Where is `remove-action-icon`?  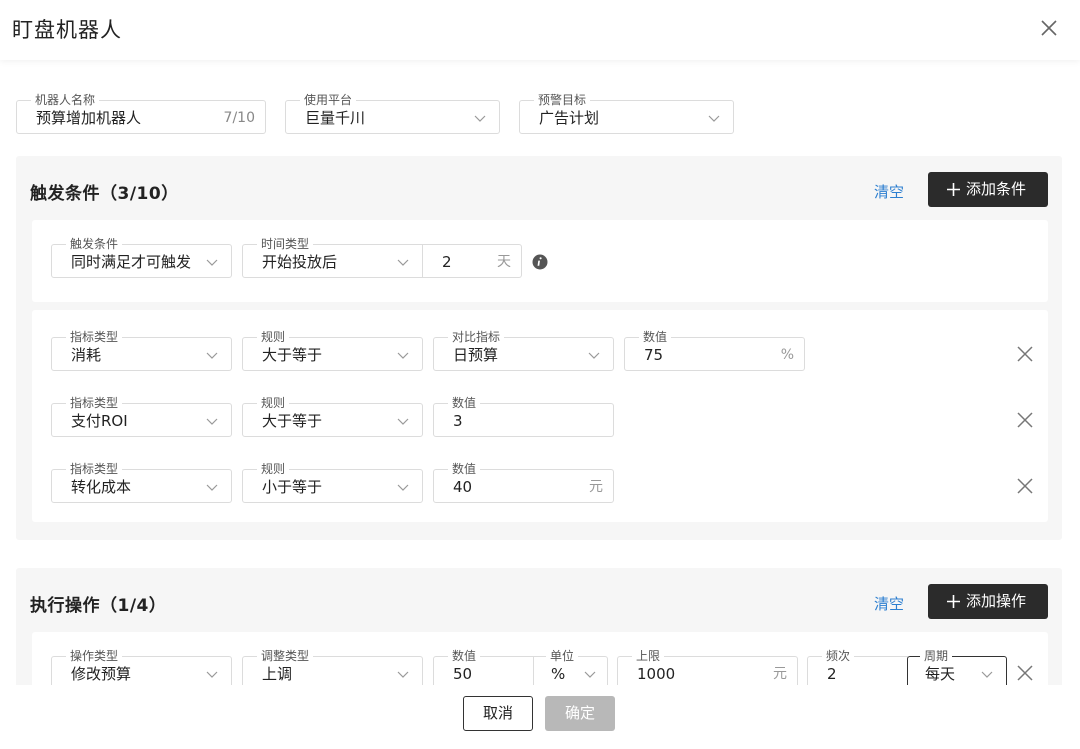
remove-action-icon is located at coordinates (1025, 673).